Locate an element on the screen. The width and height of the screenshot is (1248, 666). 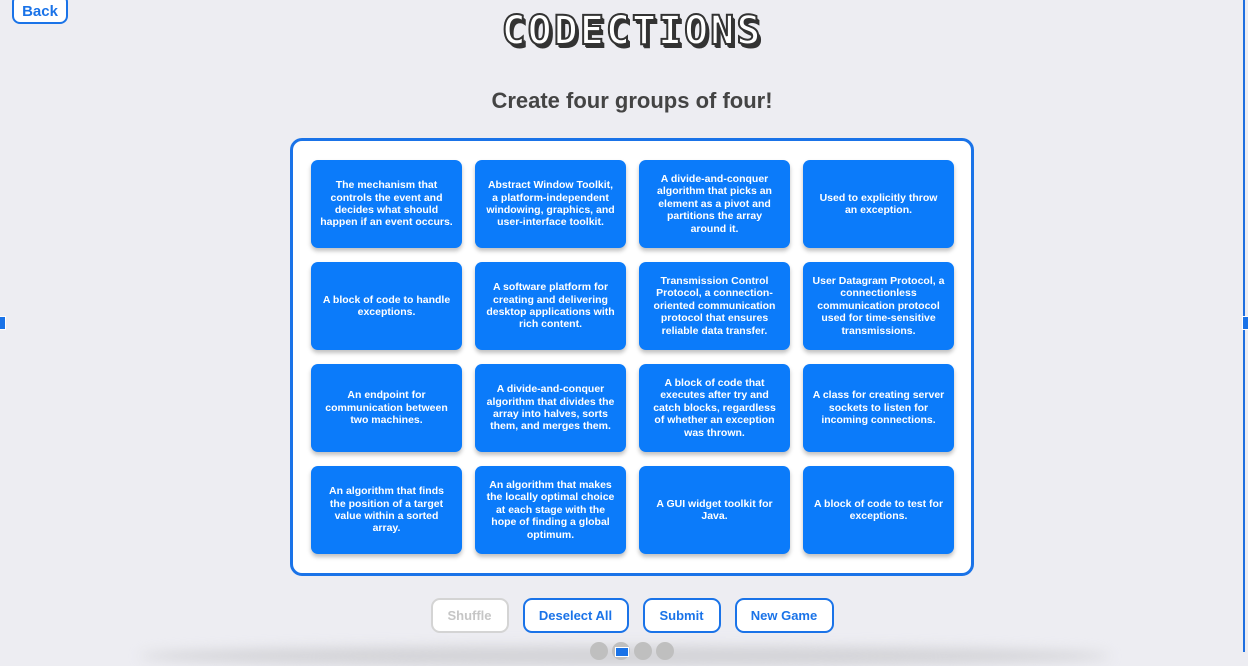
game-controls: Shuffle Deselect All Submit New Game is located at coordinates (624, 615).